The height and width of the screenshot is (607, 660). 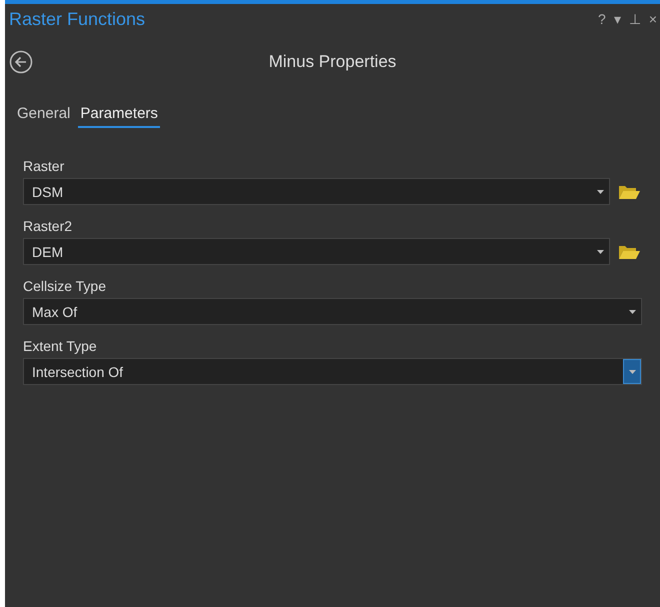 I want to click on pane-title: Raster Functions, so click(x=77, y=19).